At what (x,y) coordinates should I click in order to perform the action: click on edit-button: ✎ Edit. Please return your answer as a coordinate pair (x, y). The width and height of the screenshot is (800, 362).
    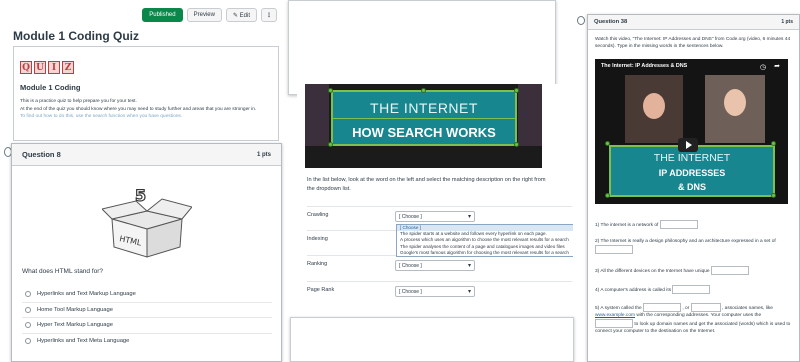
    Looking at the image, I should click on (241, 15).